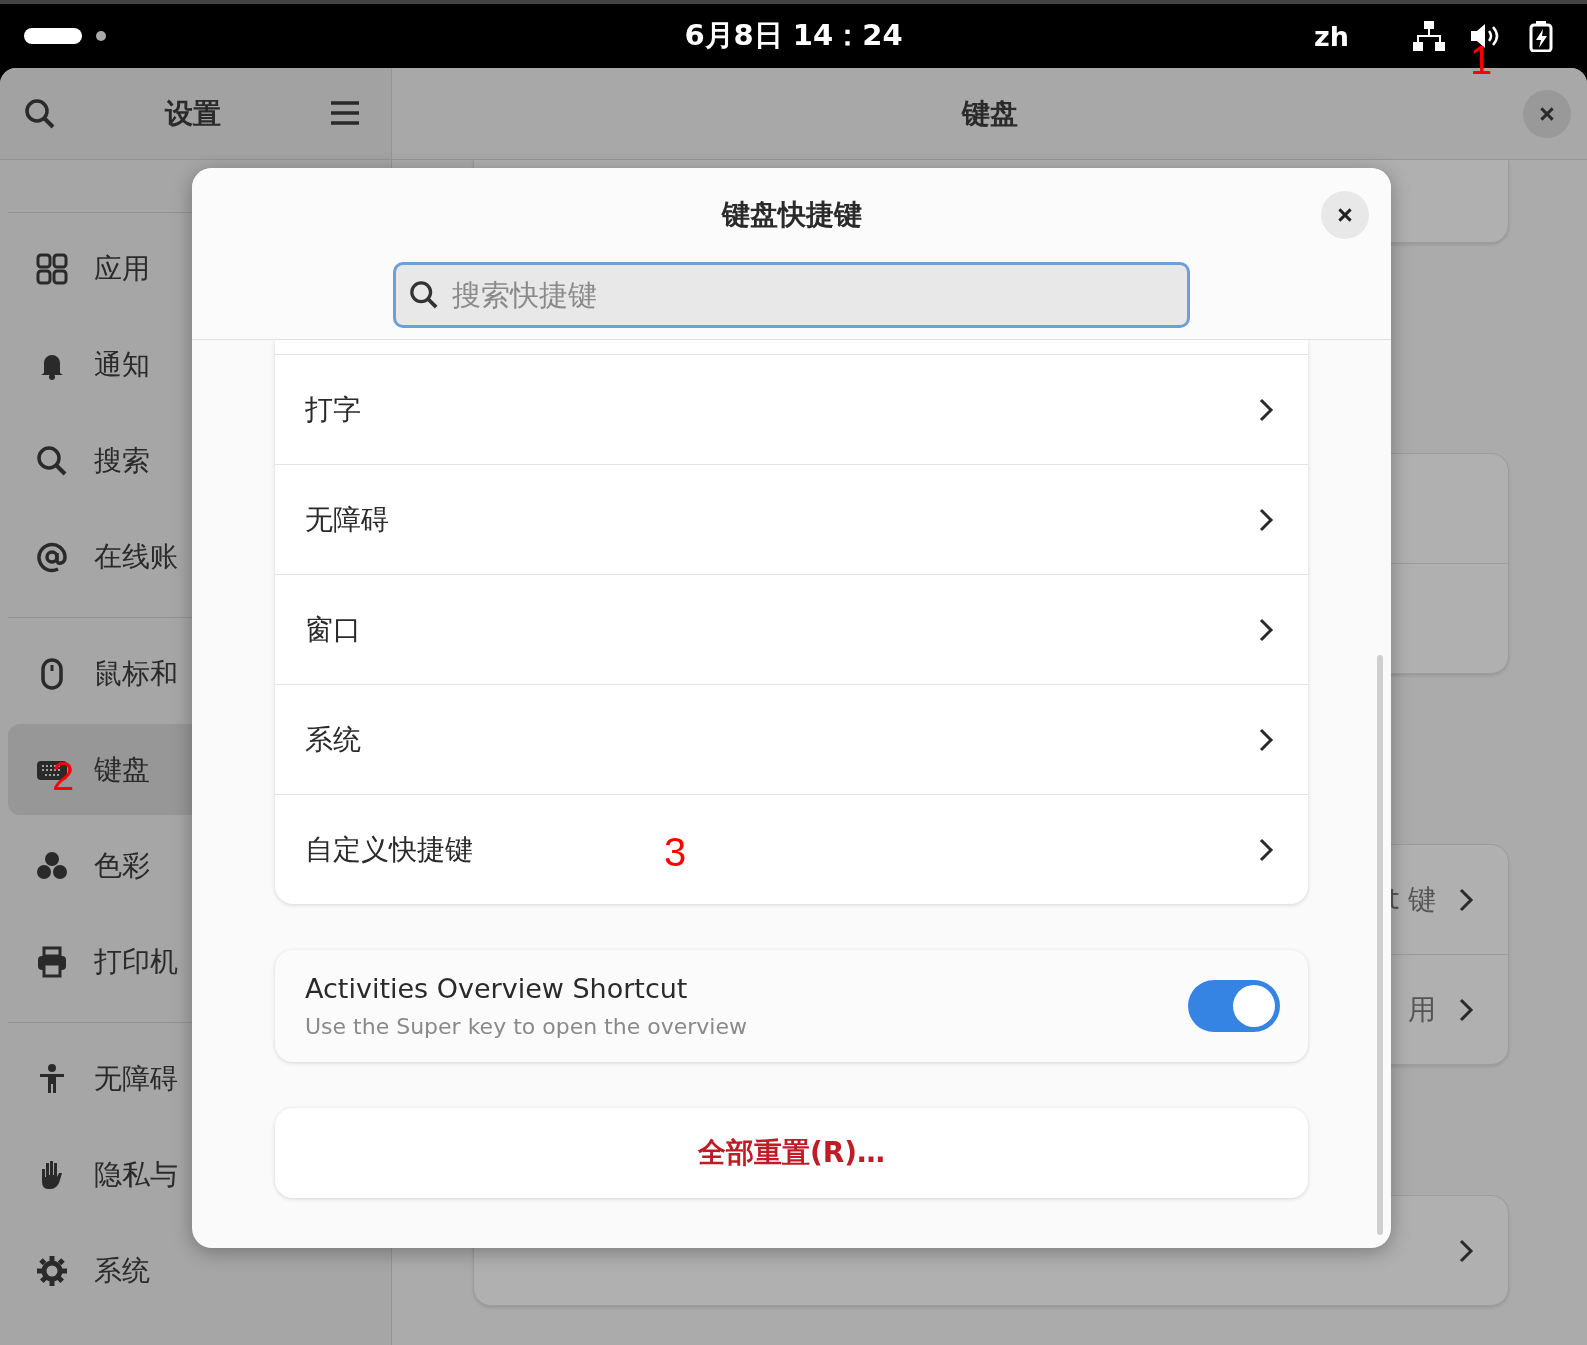 The width and height of the screenshot is (1587, 1345). Describe the element at coordinates (675, 852) in the screenshot. I see `annotation-number: 3` at that location.